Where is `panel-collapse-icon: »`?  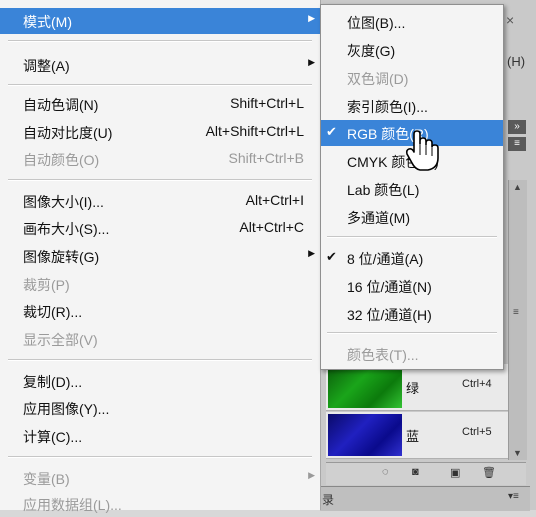
panel-collapse-icon: » is located at coordinates (517, 127).